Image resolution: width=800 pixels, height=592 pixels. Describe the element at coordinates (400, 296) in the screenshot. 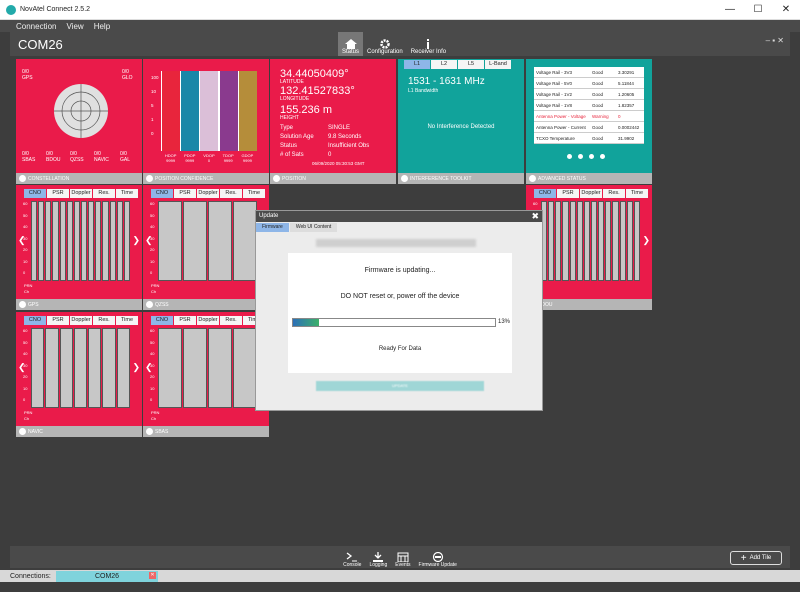

I see `update-warning: DO NOT reset or, power off the device` at that location.